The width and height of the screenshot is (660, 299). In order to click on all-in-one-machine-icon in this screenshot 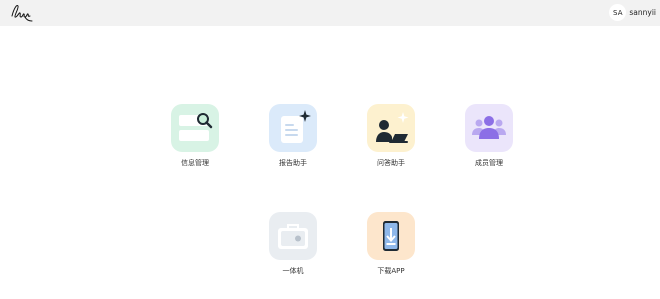, I will do `click(293, 236)`.